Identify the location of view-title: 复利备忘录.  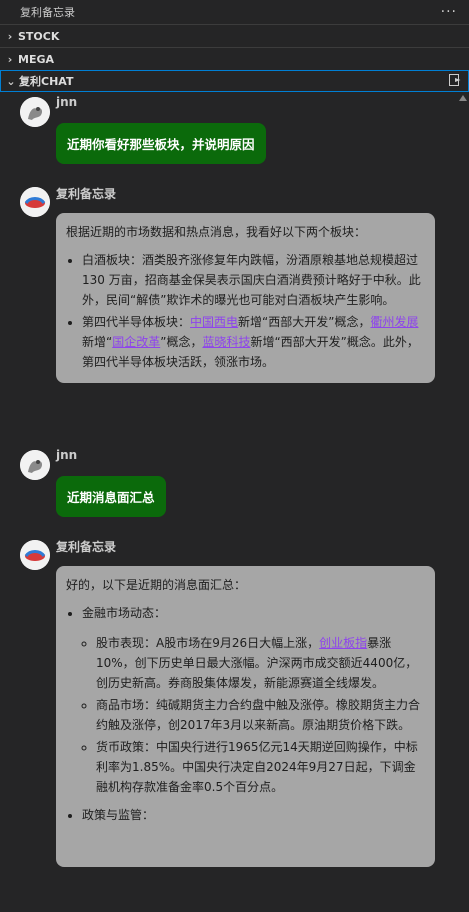
(47, 12).